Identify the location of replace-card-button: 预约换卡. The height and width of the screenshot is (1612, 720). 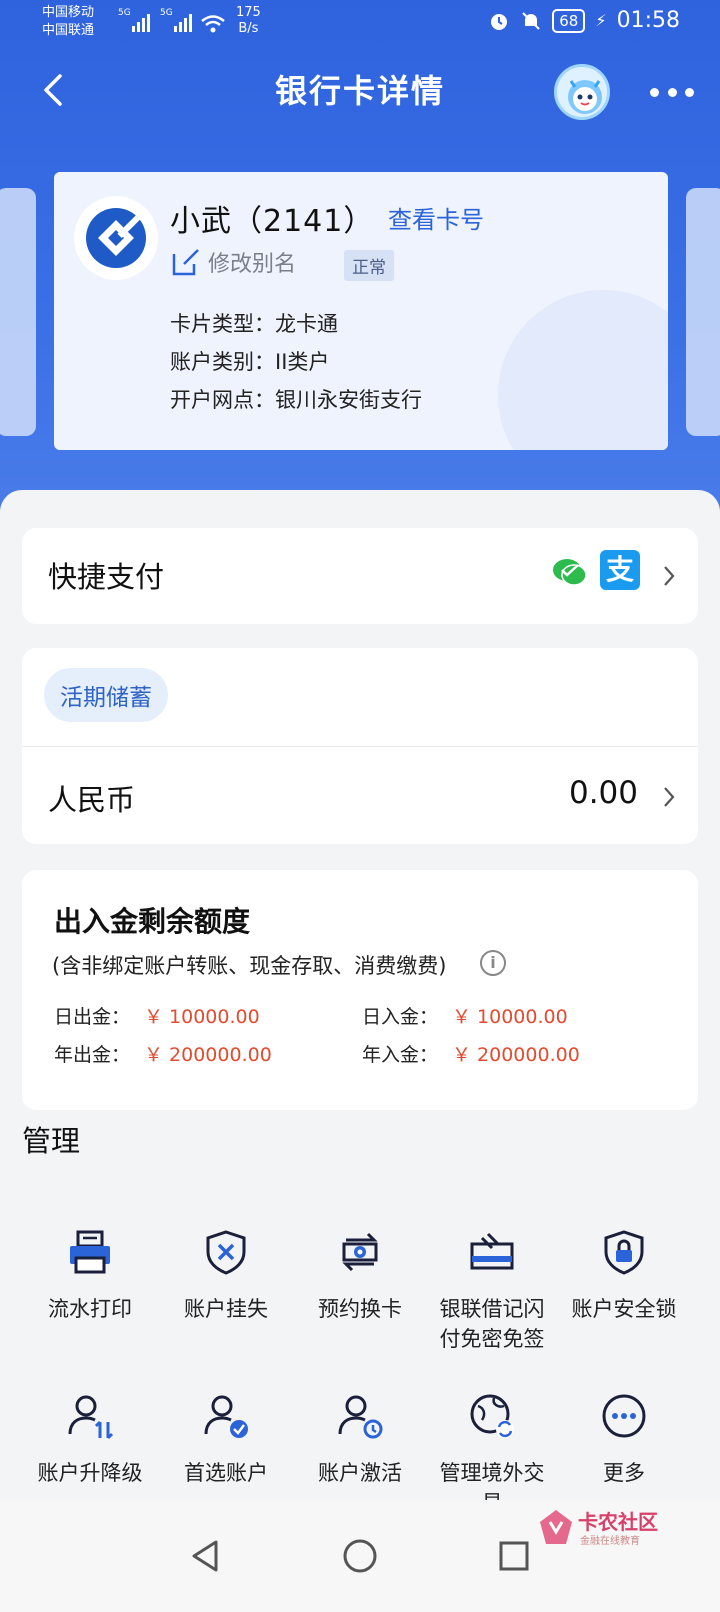
(360, 1276).